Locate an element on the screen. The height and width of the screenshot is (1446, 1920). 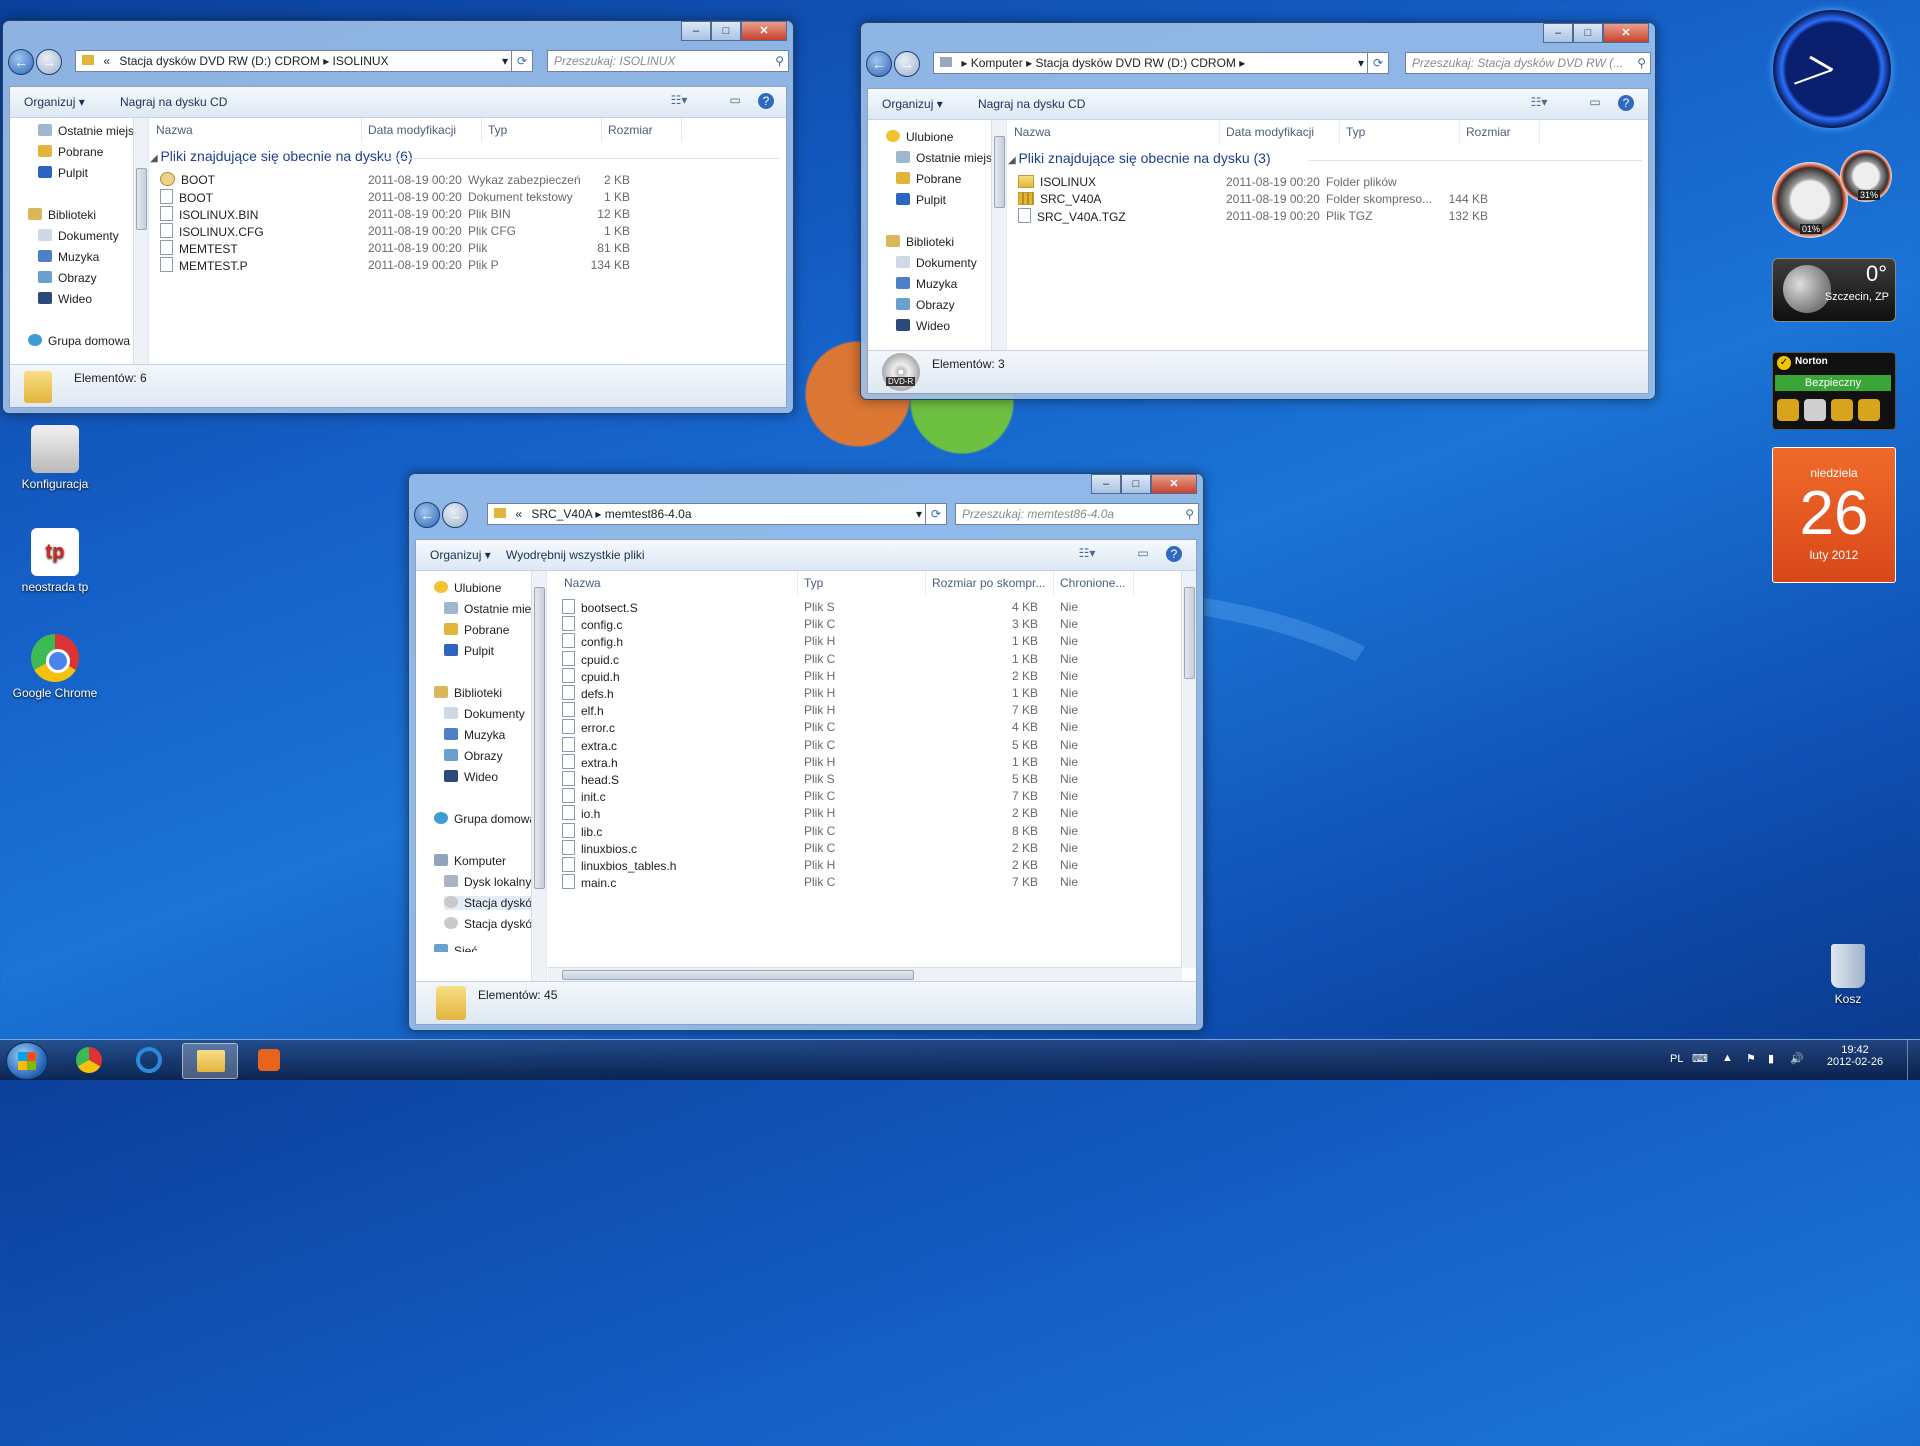
search-input: Przeszukaj: ISOLINUX ⚲ is located at coordinates (668, 61).